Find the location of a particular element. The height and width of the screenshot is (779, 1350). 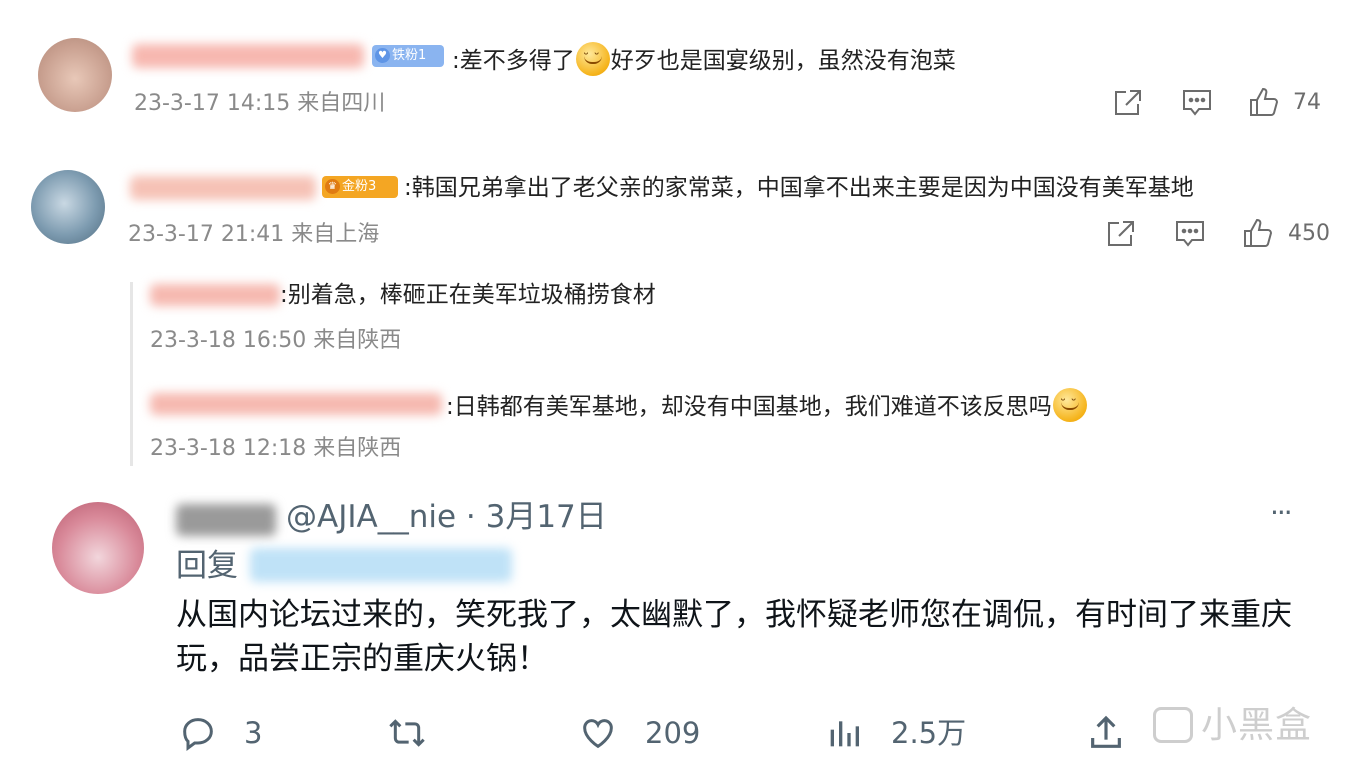

heart-icon is located at coordinates (598, 735).